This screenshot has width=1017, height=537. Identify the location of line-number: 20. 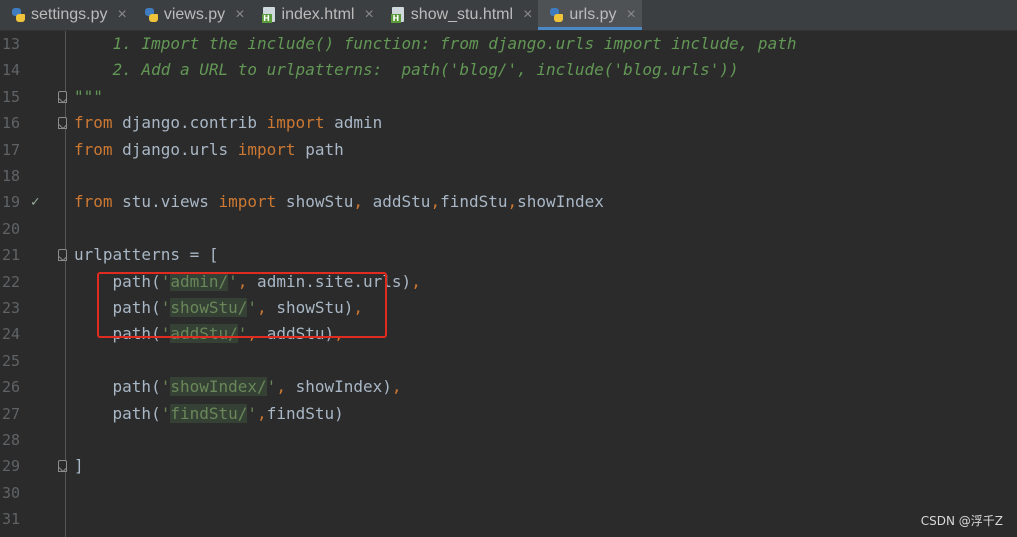
(10, 228).